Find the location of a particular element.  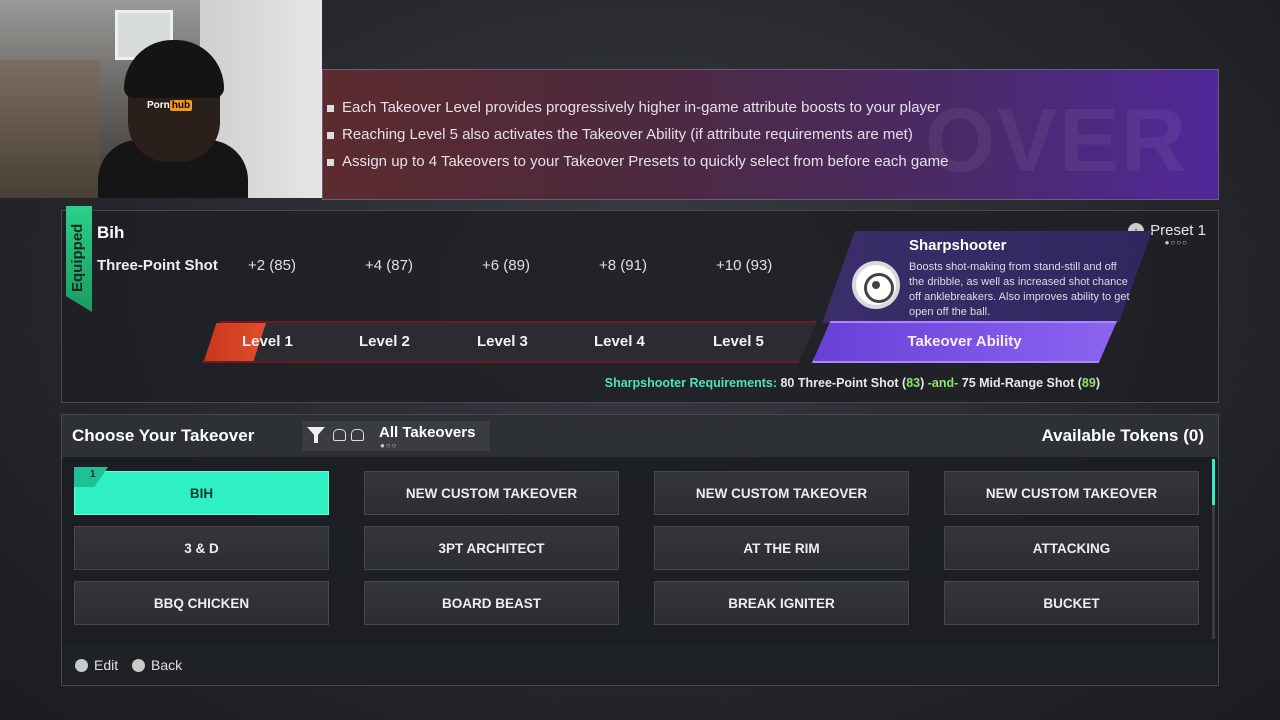

l2-button-icon is located at coordinates (339, 435).